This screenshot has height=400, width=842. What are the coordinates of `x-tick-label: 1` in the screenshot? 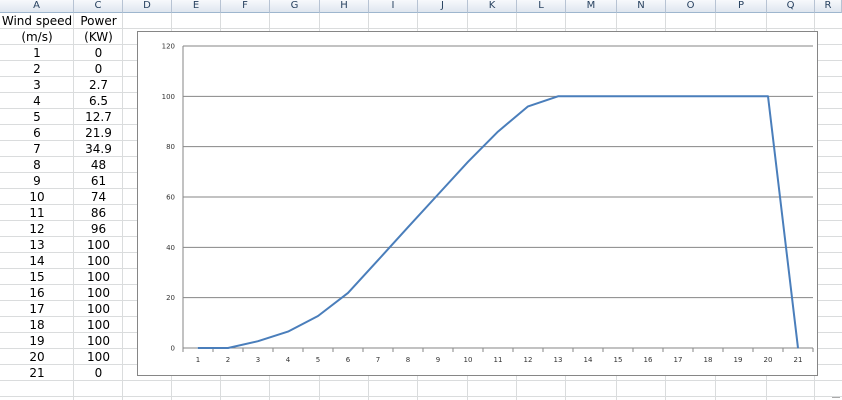 It's located at (198, 360).